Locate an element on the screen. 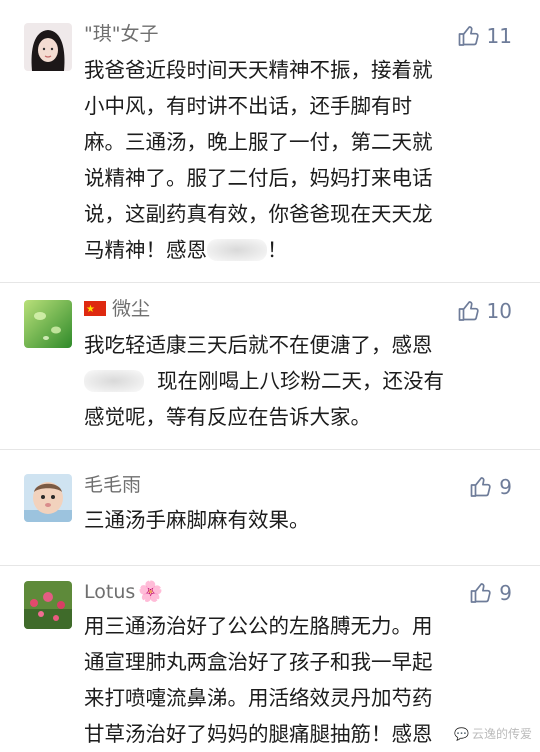  watermark-text: 云逸的传爱 is located at coordinates (501, 734).